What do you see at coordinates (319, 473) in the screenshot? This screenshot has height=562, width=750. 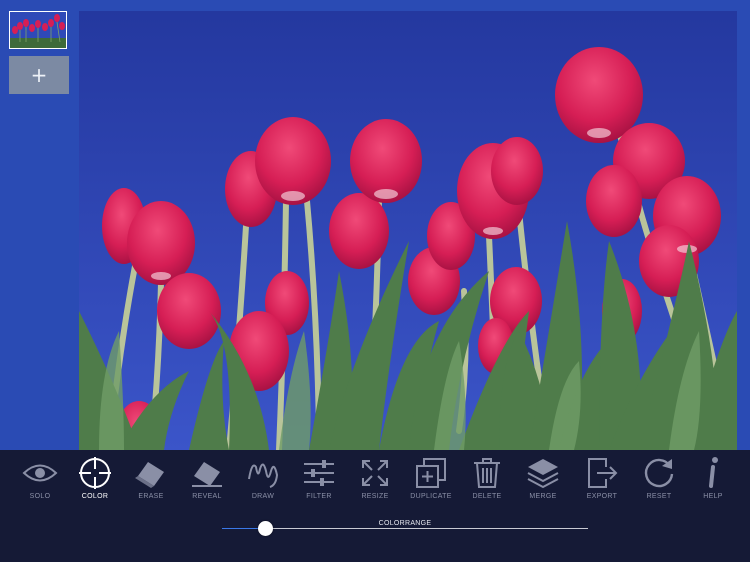 I see `sliders-icon` at bounding box center [319, 473].